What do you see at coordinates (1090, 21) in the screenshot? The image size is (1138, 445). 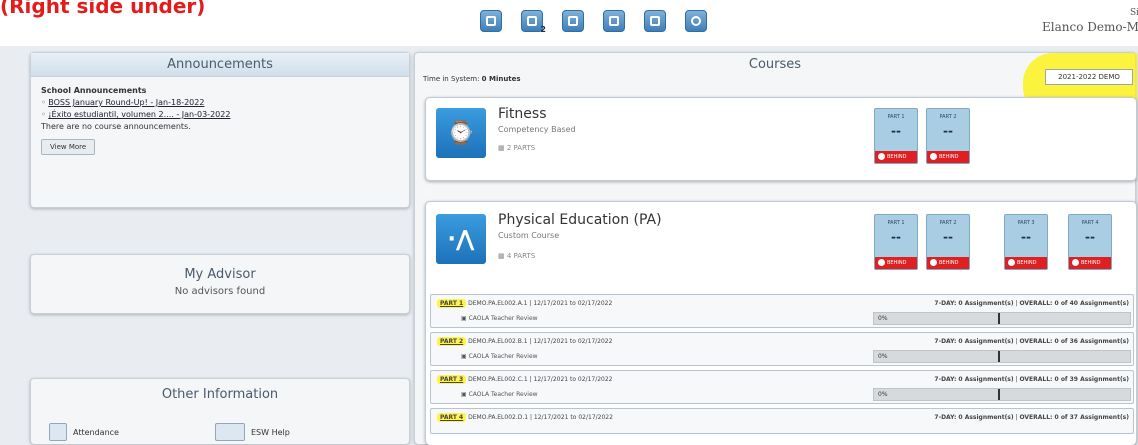 I see `user-name: Elanco Demo-M Si` at bounding box center [1090, 21].